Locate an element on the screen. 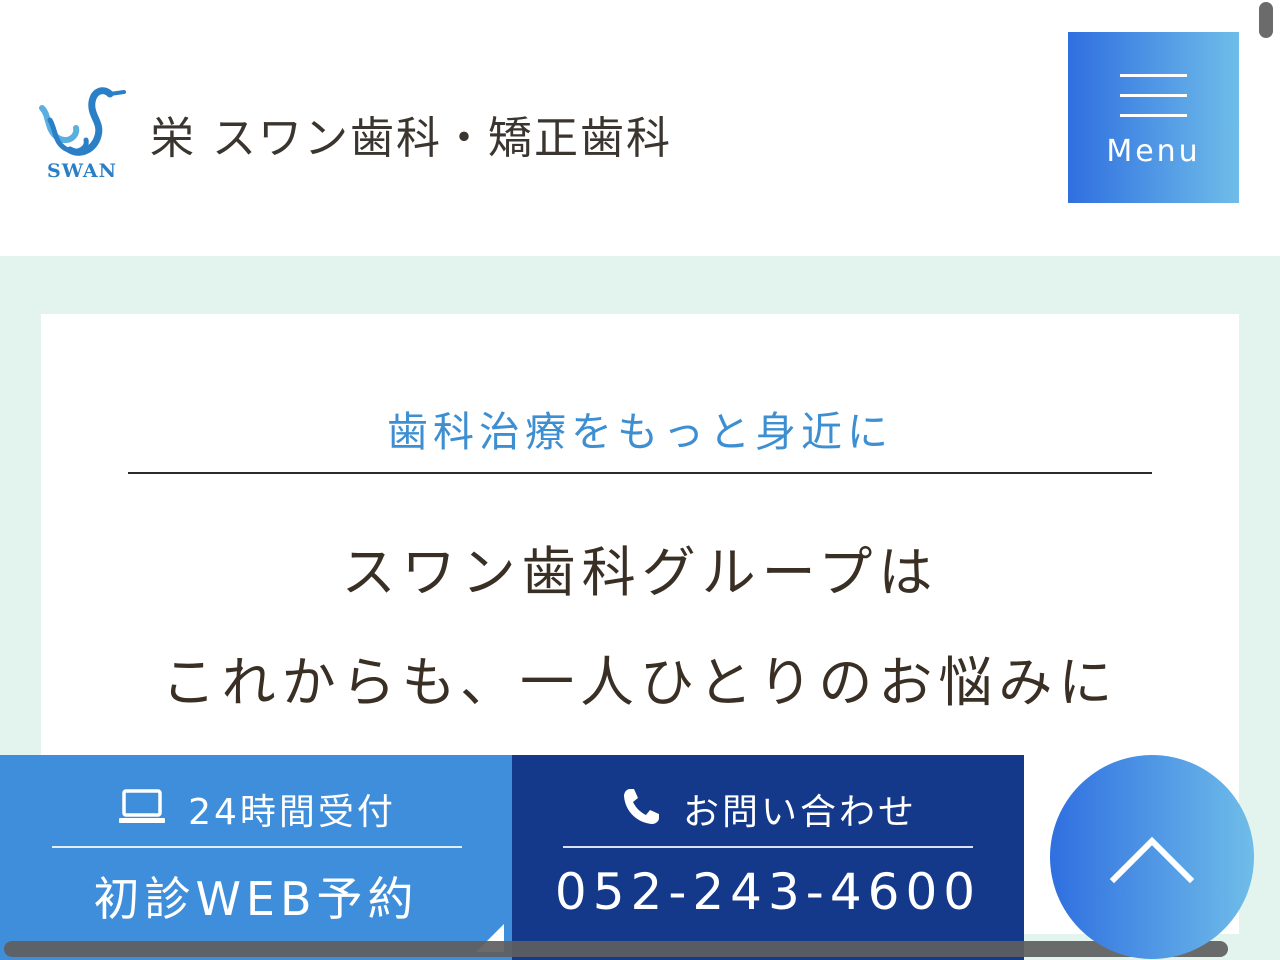 This screenshot has width=1280, height=960. swan-logo-icon: SWAN is located at coordinates (82, 136).